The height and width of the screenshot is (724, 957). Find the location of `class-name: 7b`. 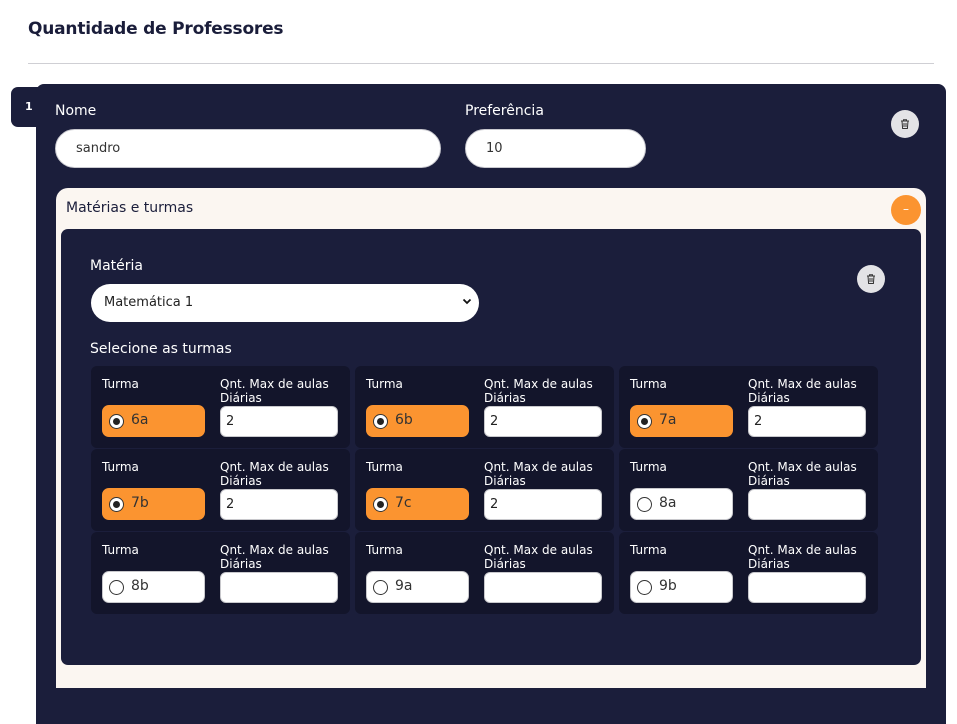

class-name: 7b is located at coordinates (140, 503).